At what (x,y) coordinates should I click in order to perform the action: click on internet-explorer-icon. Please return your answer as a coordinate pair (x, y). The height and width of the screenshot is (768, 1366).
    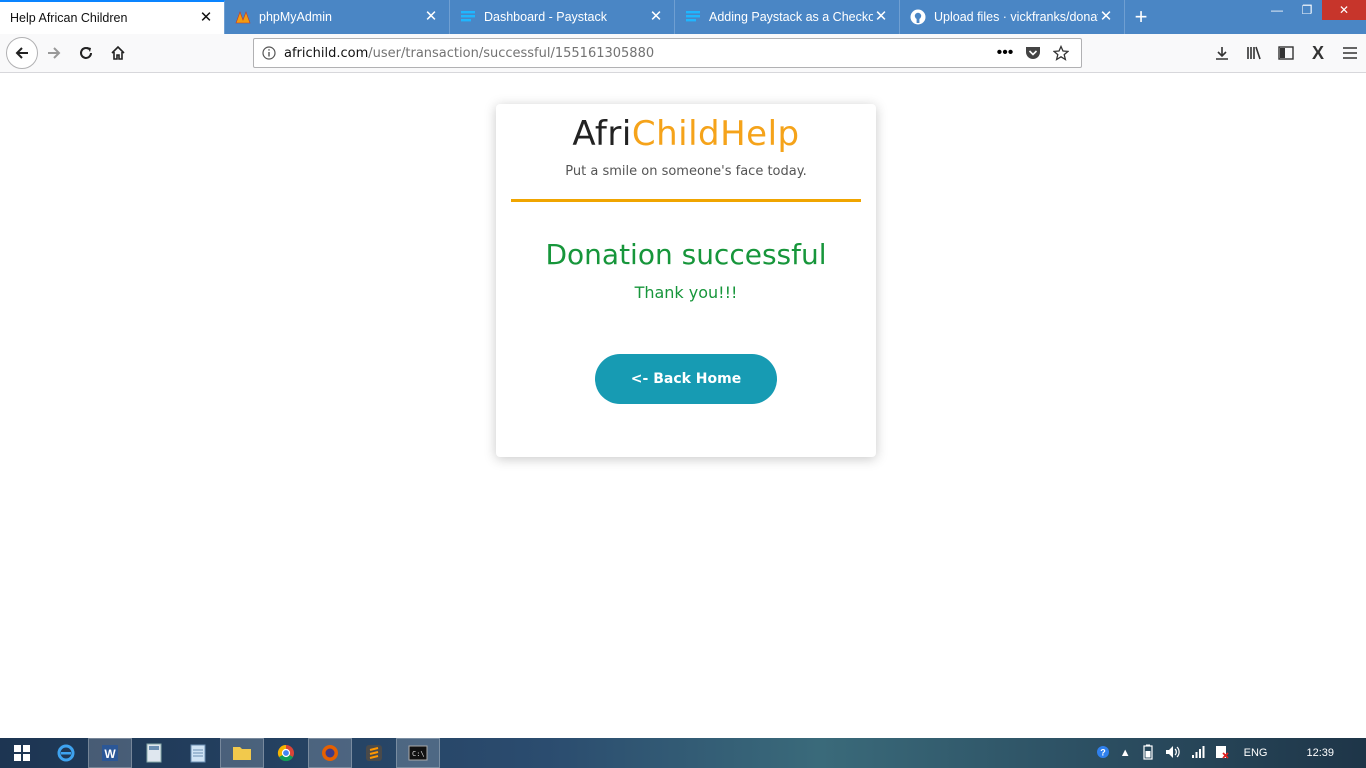
    Looking at the image, I should click on (66, 753).